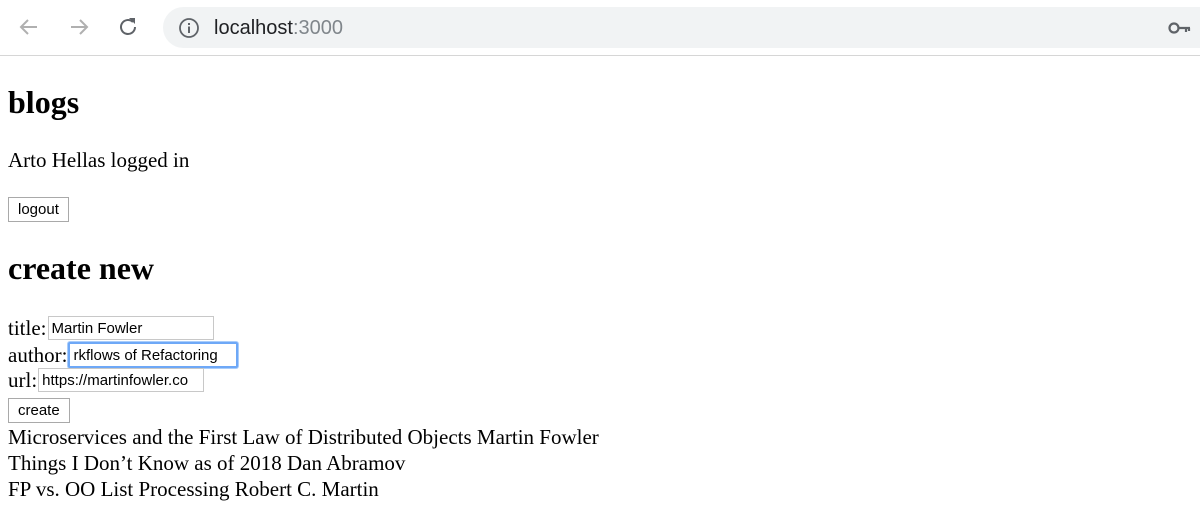 The image size is (1200, 512). What do you see at coordinates (153, 355) in the screenshot?
I see `author-input` at bounding box center [153, 355].